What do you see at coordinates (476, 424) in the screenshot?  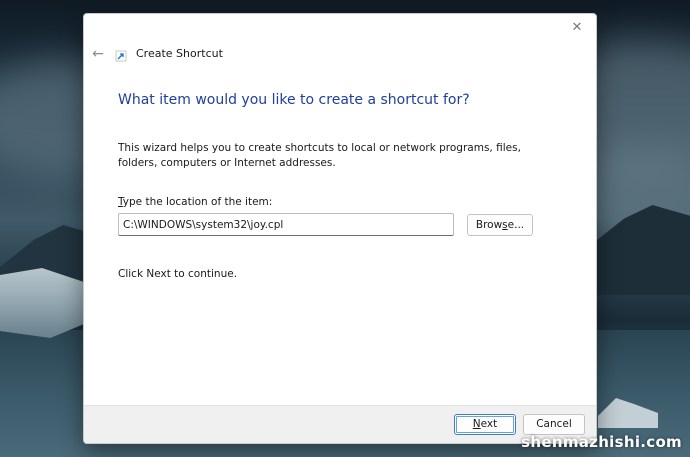 I see `next-label-accesskey: N` at bounding box center [476, 424].